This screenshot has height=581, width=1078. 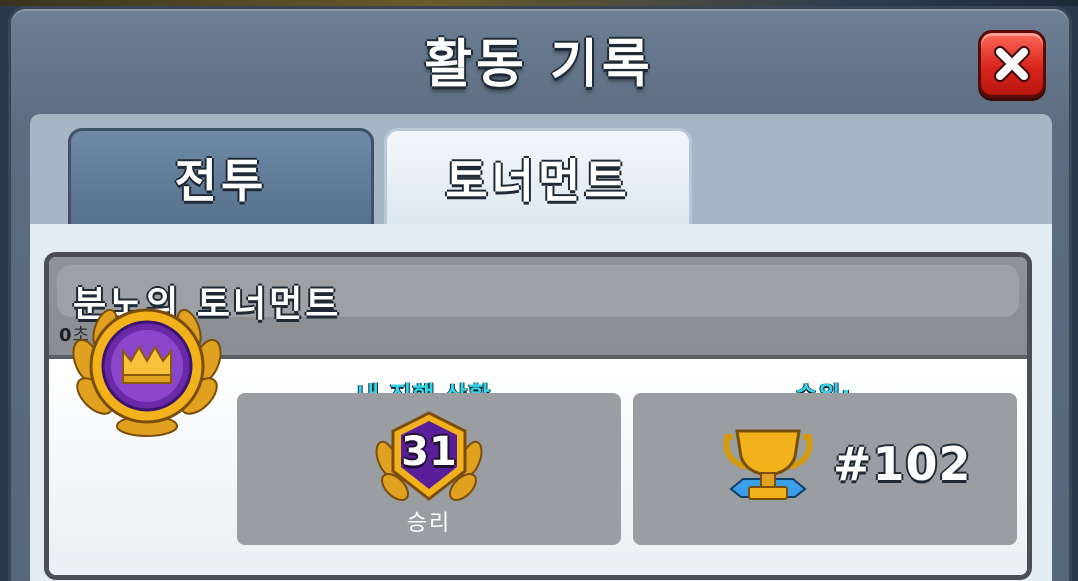 I want to click on crown-laurel-badge-icon, so click(x=147, y=368).